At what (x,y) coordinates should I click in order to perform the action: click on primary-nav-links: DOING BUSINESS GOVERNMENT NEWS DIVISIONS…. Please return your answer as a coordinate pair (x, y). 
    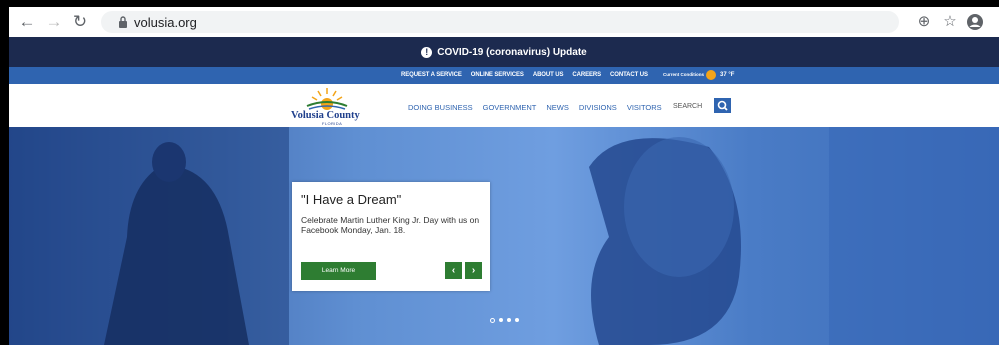
    Looking at the image, I should click on (535, 107).